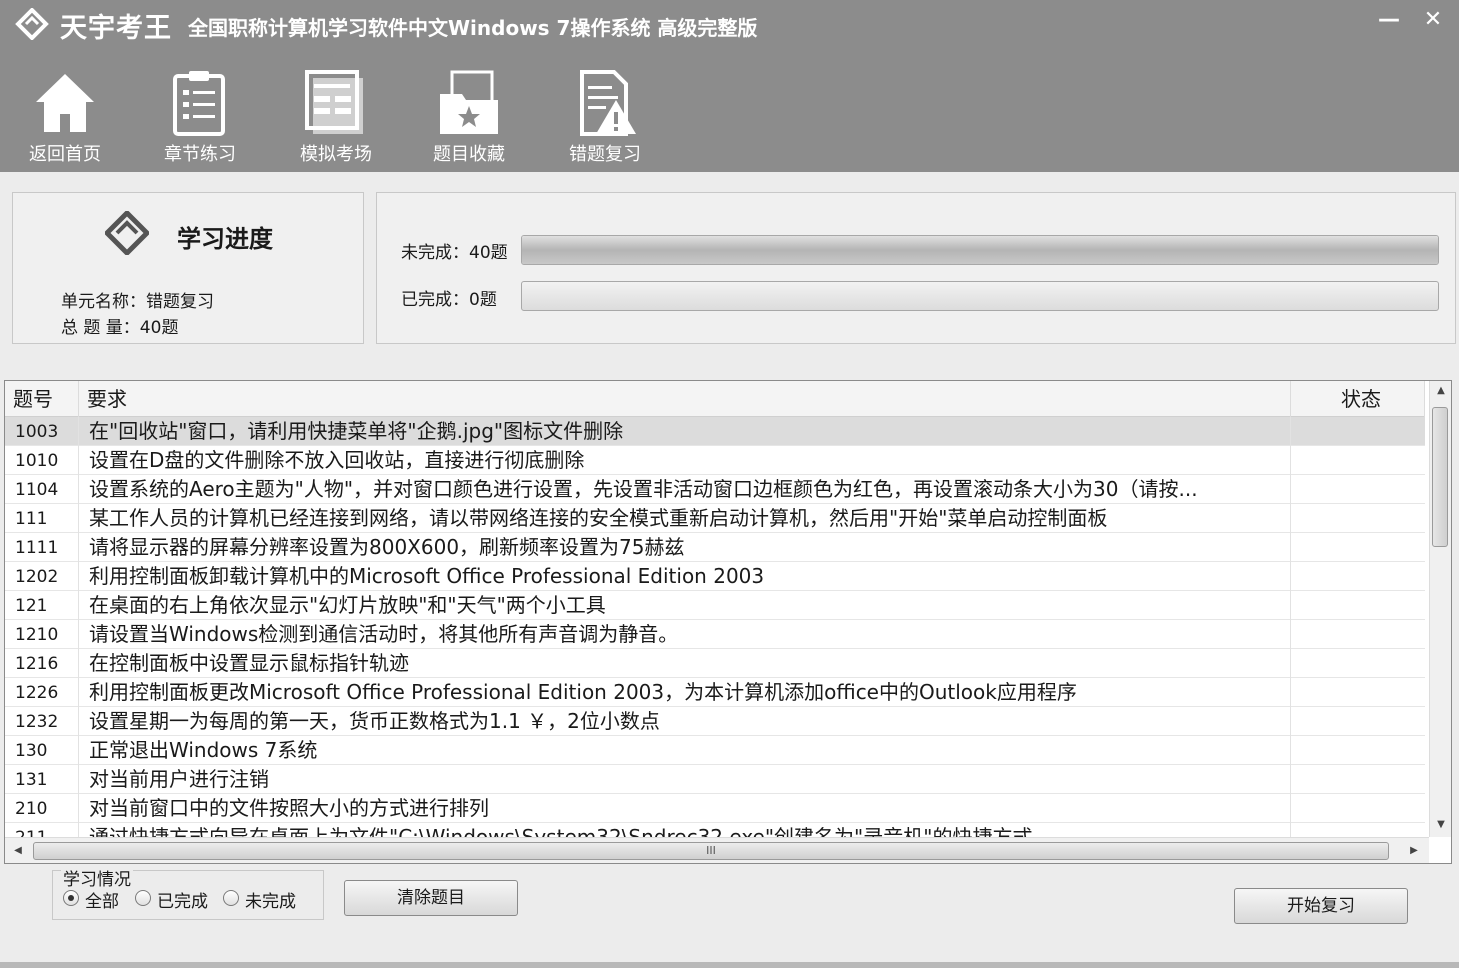 This screenshot has height=968, width=1459. I want to click on scroll-up-arrow-icon: ▲, so click(1440, 390).